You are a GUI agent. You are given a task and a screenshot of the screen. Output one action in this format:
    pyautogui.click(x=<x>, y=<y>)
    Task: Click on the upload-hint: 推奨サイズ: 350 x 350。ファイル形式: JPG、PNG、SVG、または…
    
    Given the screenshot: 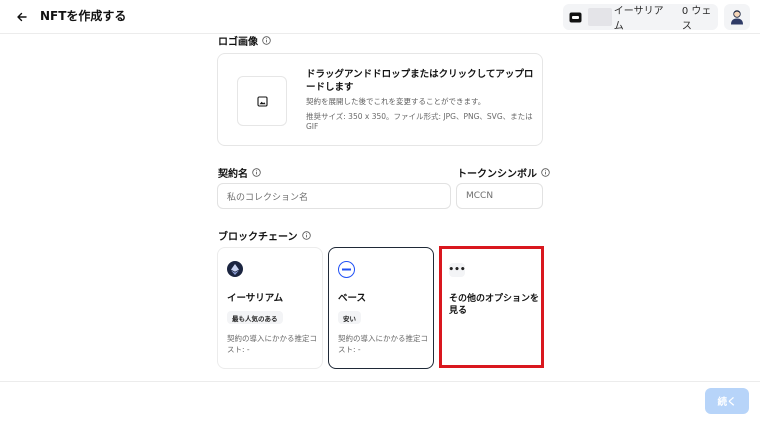 What is the action you would take?
    pyautogui.click(x=419, y=121)
    